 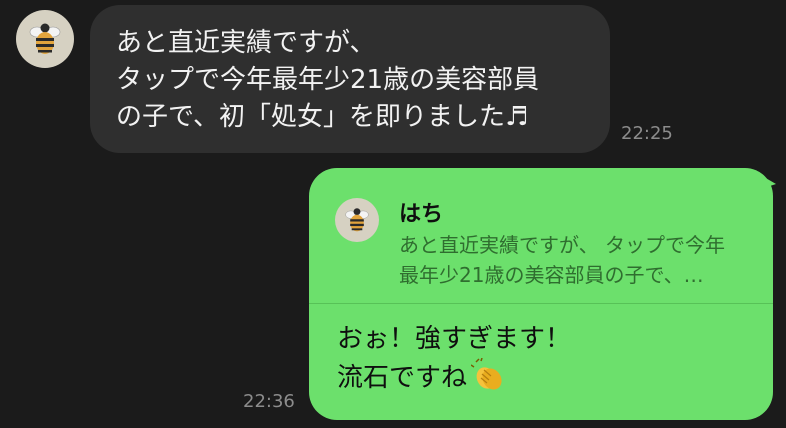 I want to click on sender-avatar, so click(x=45, y=39).